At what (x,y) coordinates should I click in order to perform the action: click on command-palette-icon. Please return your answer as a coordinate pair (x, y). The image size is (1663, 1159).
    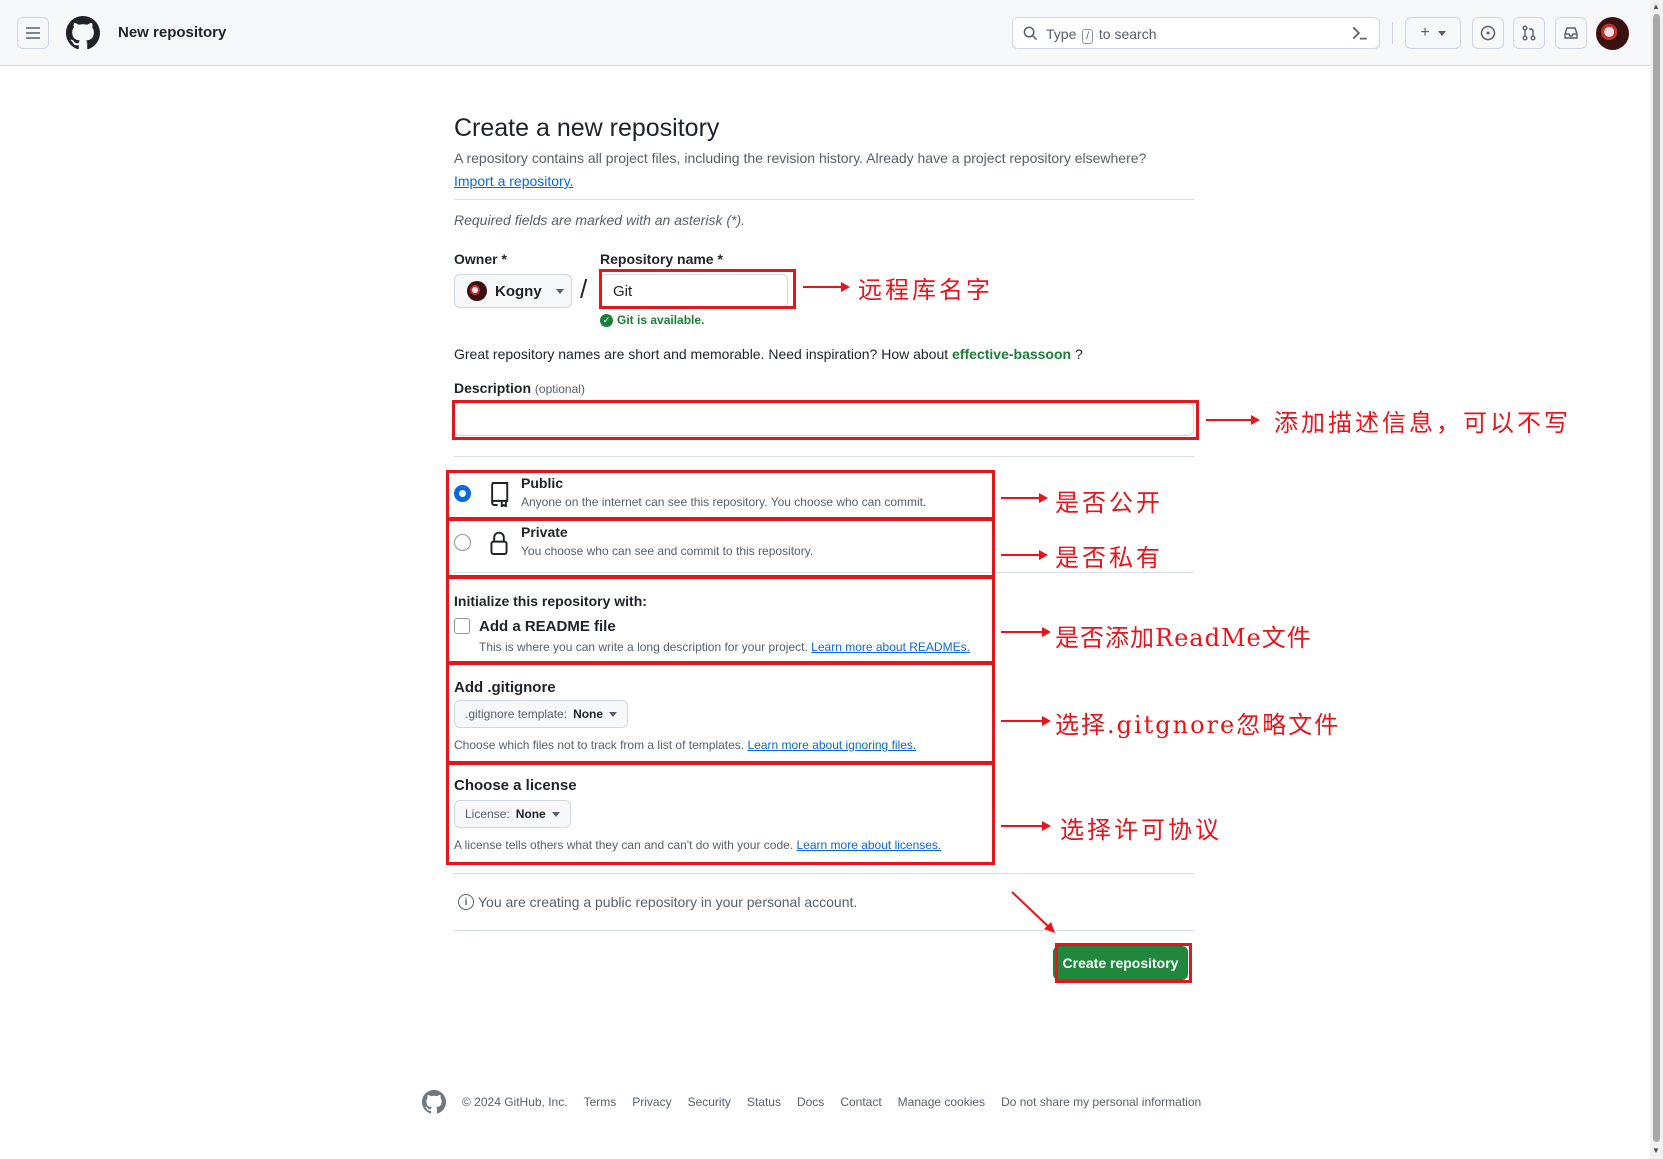
    Looking at the image, I should click on (1360, 33).